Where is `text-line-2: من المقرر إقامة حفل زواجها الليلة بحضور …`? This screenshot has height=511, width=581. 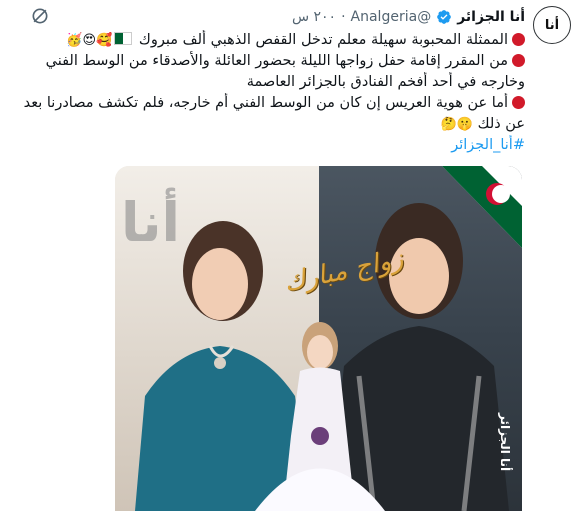 text-line-2: من المقرر إقامة حفل زواجها الليلة بحضور … is located at coordinates (268, 61).